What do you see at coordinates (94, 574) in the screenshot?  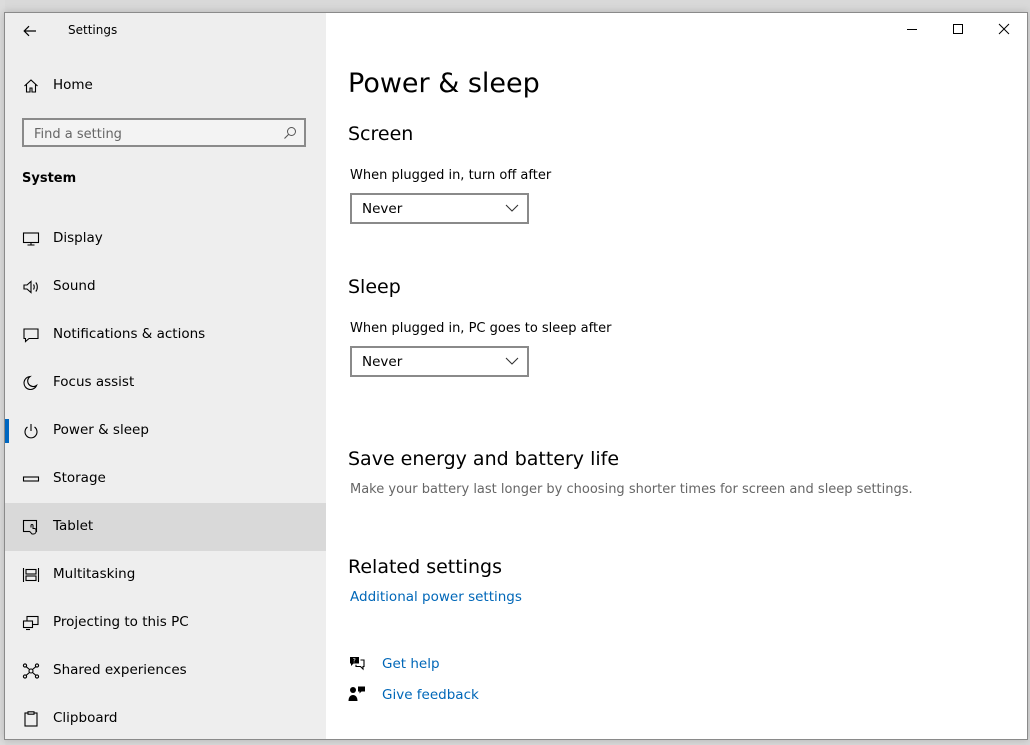 I see `sidebar-item-label: Multitasking` at bounding box center [94, 574].